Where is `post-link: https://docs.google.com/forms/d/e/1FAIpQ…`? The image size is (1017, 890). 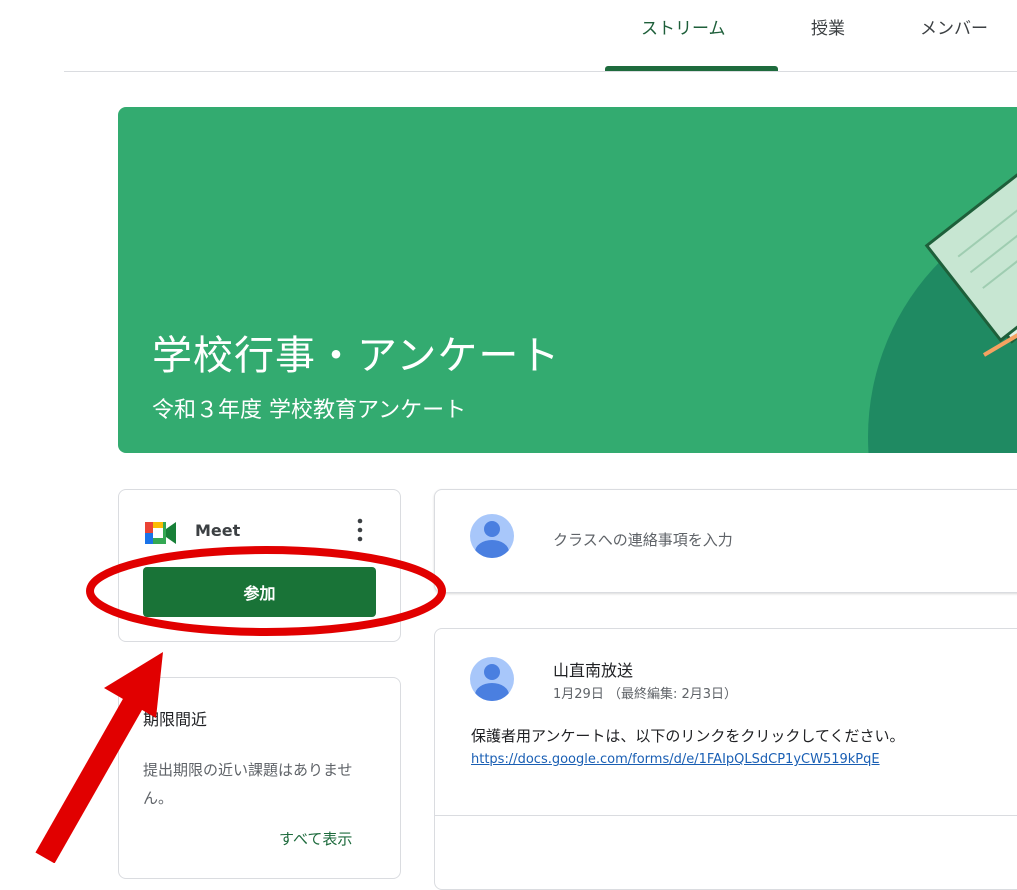 post-link: https://docs.google.com/forms/d/e/1FAIpQ… is located at coordinates (675, 759).